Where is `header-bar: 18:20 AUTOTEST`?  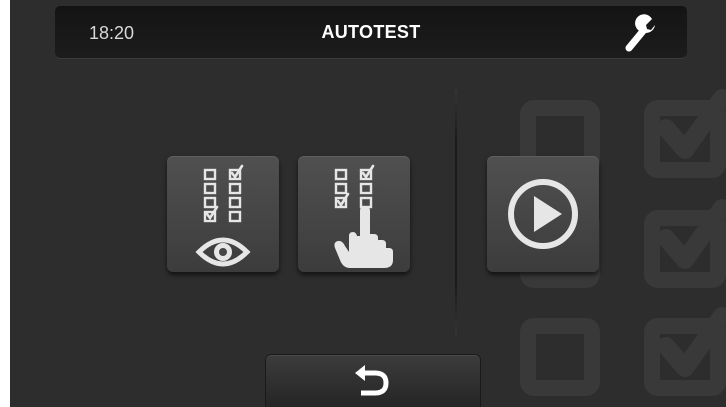
header-bar: 18:20 AUTOTEST is located at coordinates (371, 32).